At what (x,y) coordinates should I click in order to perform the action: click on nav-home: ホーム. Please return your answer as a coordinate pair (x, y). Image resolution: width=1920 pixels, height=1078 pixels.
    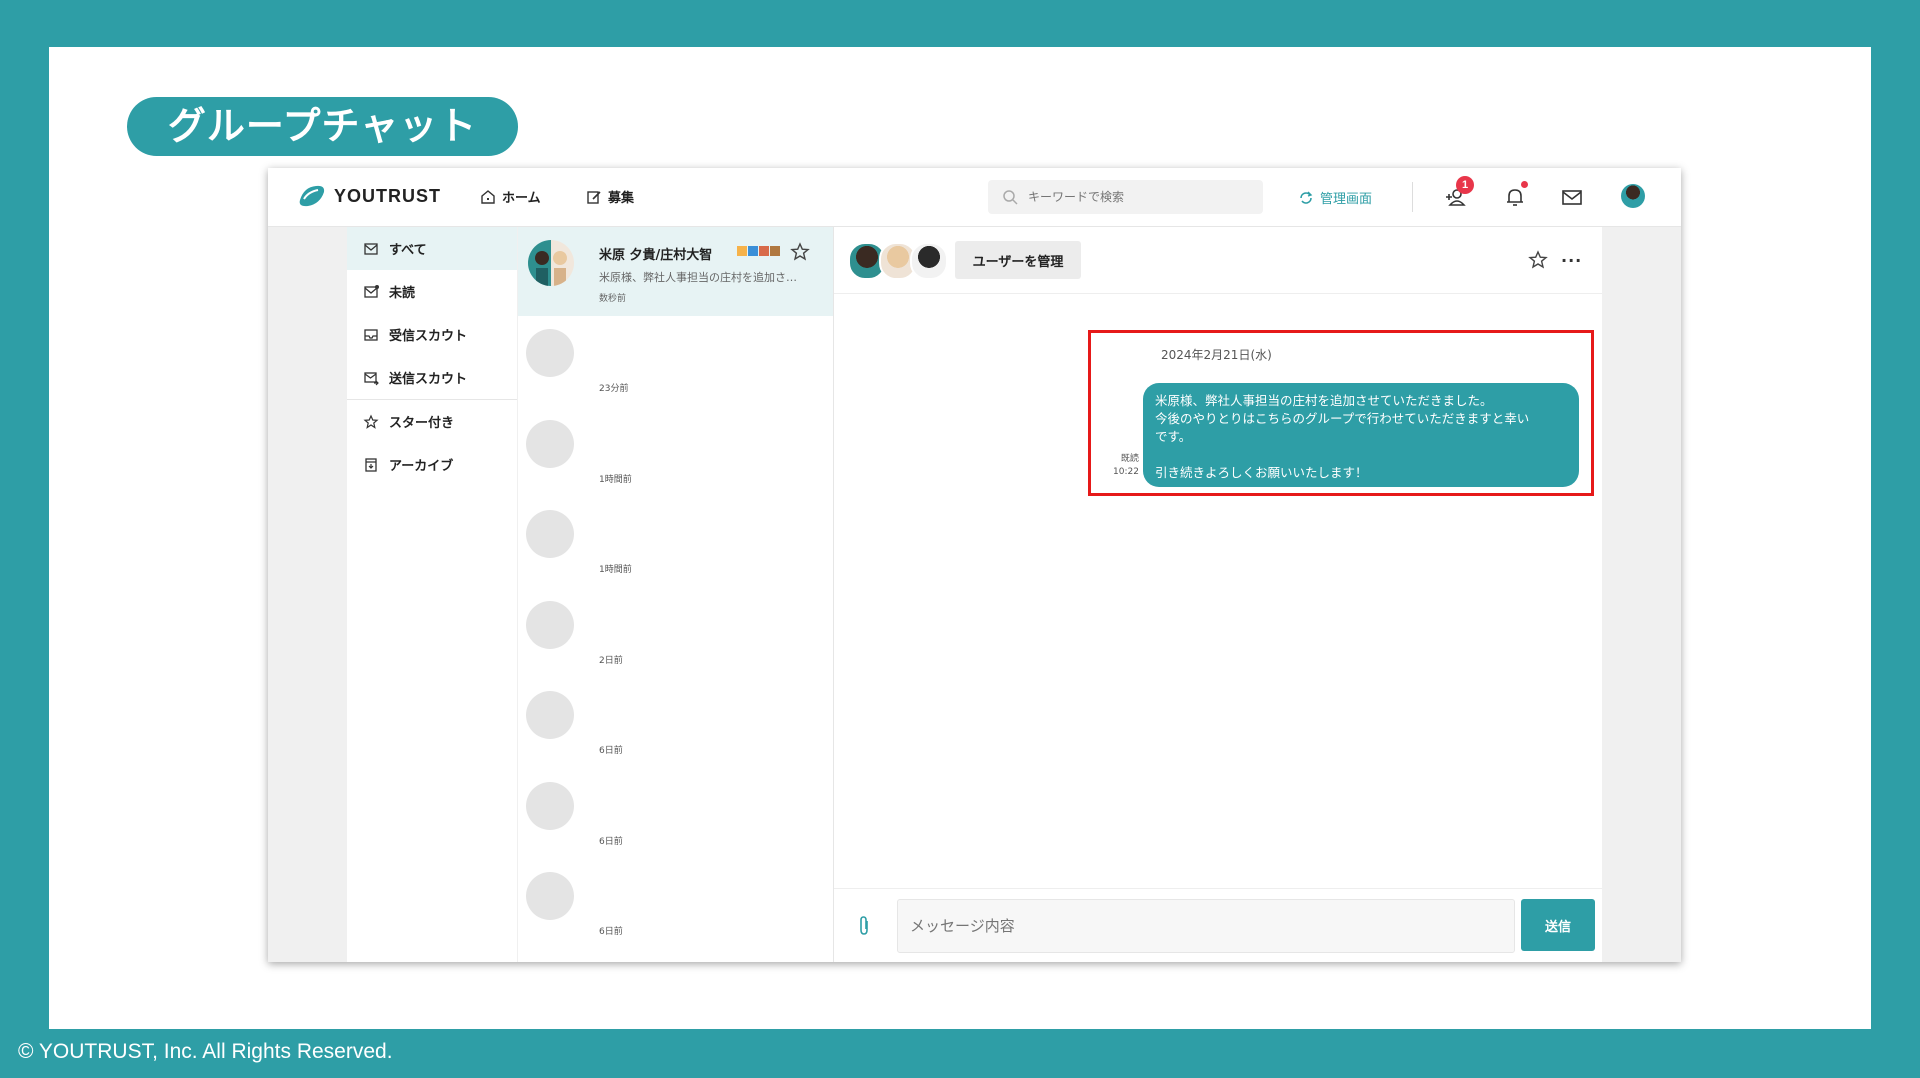
    Looking at the image, I should click on (510, 196).